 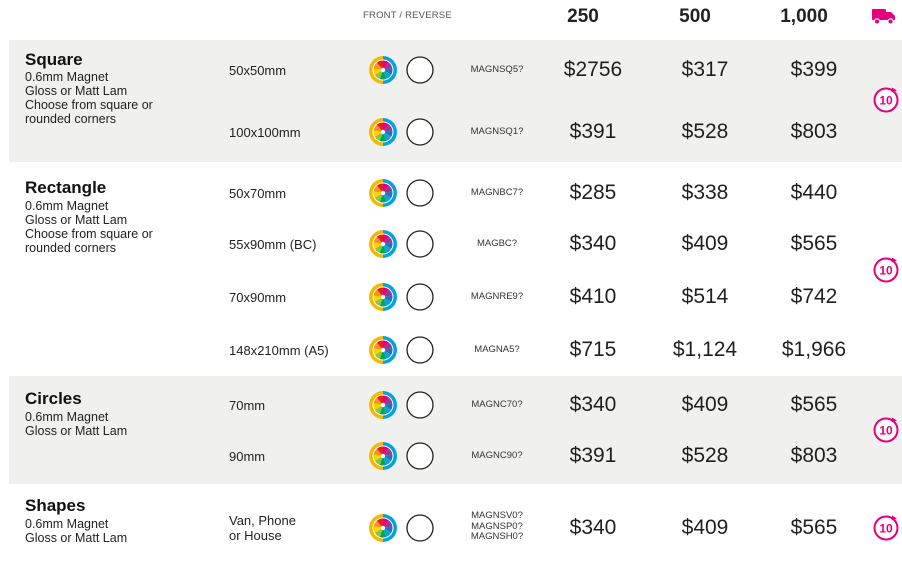 I want to click on price-1000: $1,966, so click(x=814, y=349).